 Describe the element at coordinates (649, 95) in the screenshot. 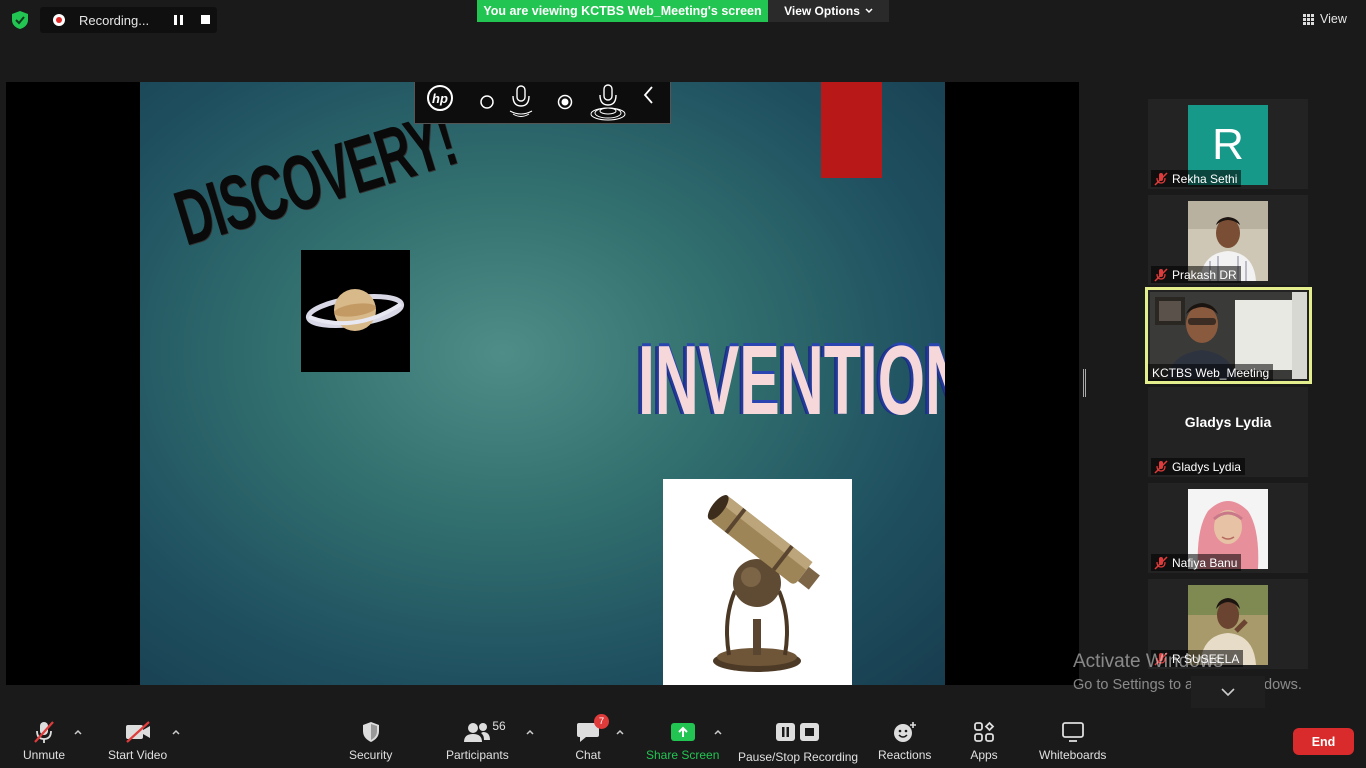

I see `chevron-left-icon` at that location.